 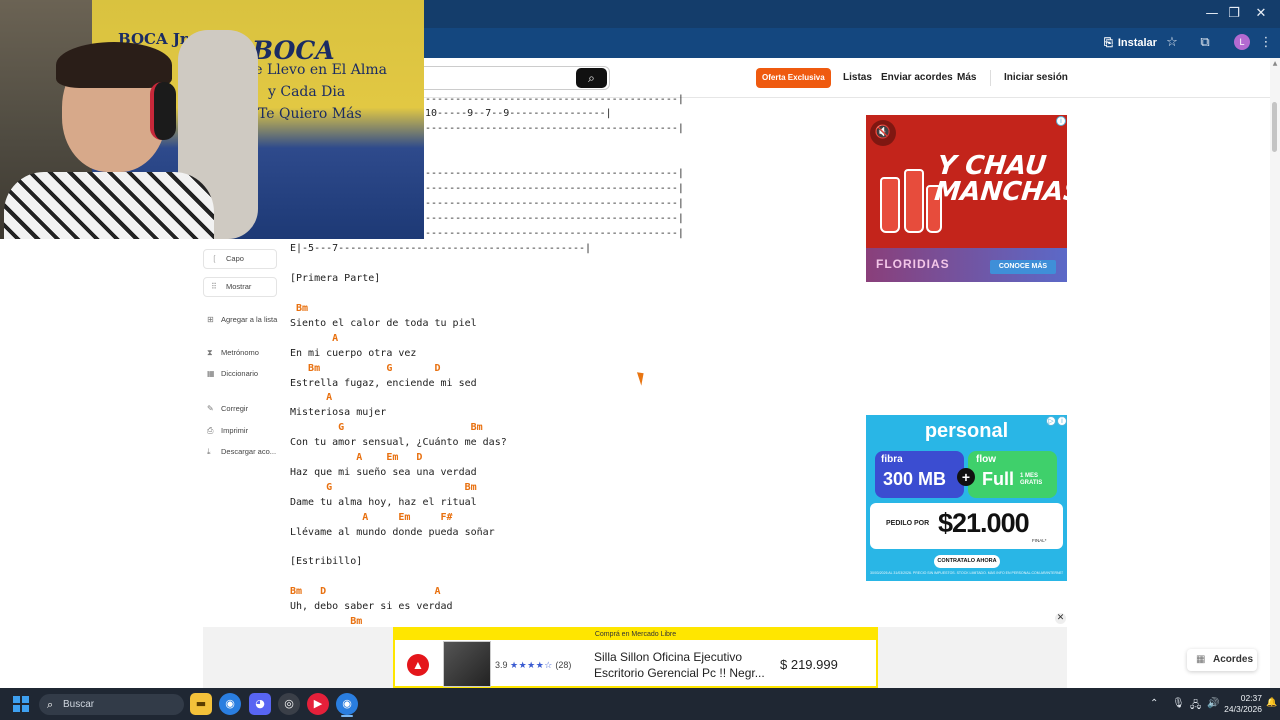 I want to click on mute-icon: 🔇, so click(x=883, y=133).